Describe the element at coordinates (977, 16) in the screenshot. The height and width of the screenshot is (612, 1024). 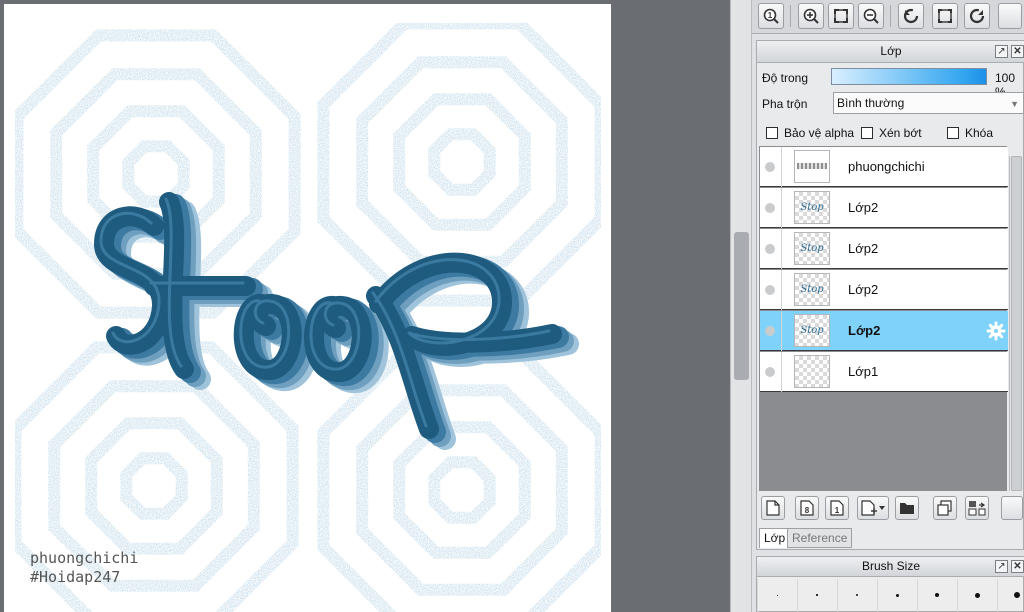
I see `rotate-right-icon` at that location.